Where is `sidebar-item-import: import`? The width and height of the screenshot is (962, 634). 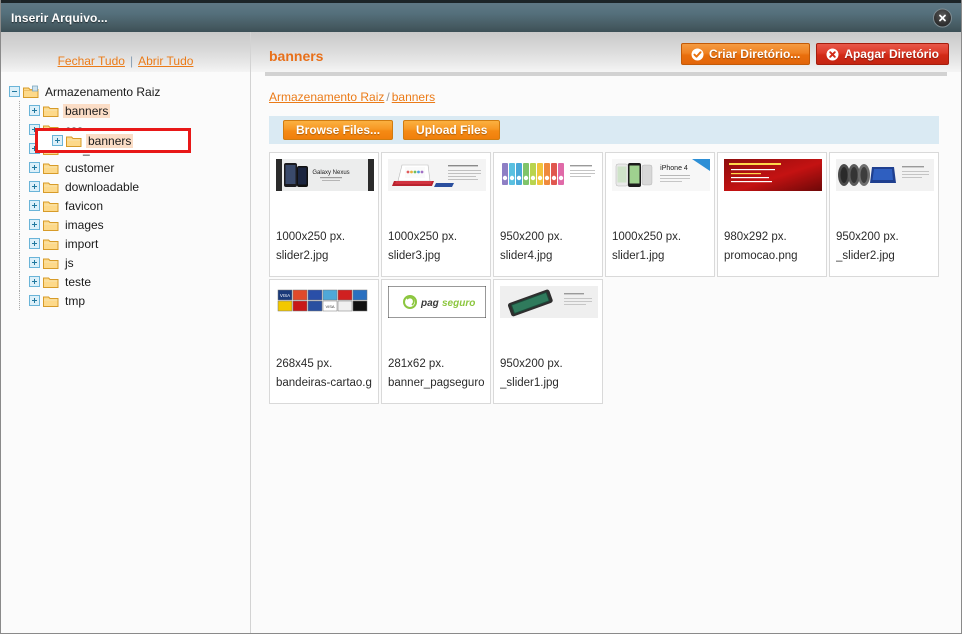
sidebar-item-import: import is located at coordinates (134, 243).